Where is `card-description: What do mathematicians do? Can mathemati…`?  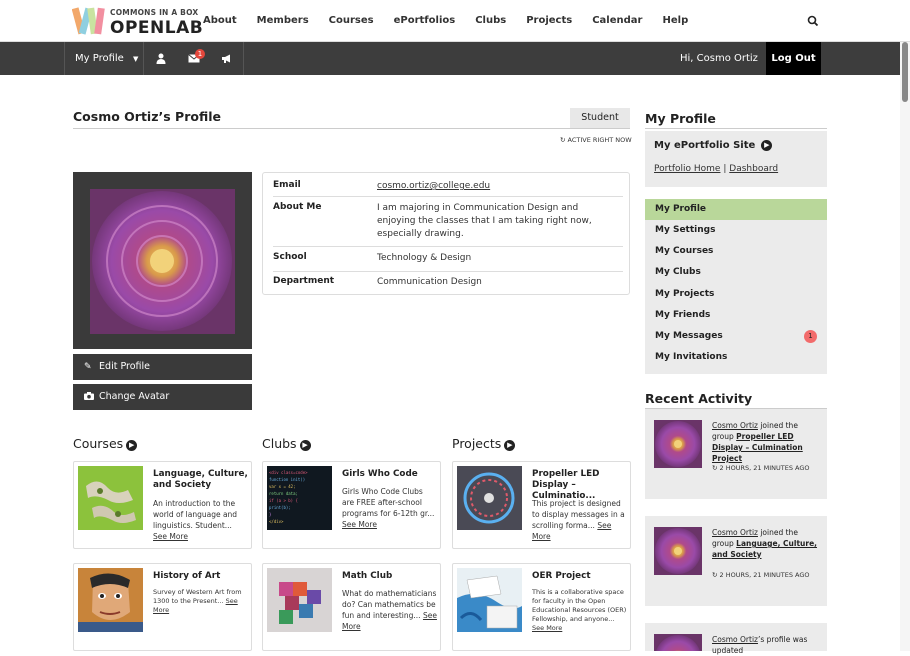 card-description: What do mathematicians do? Can mathemati… is located at coordinates (389, 610).